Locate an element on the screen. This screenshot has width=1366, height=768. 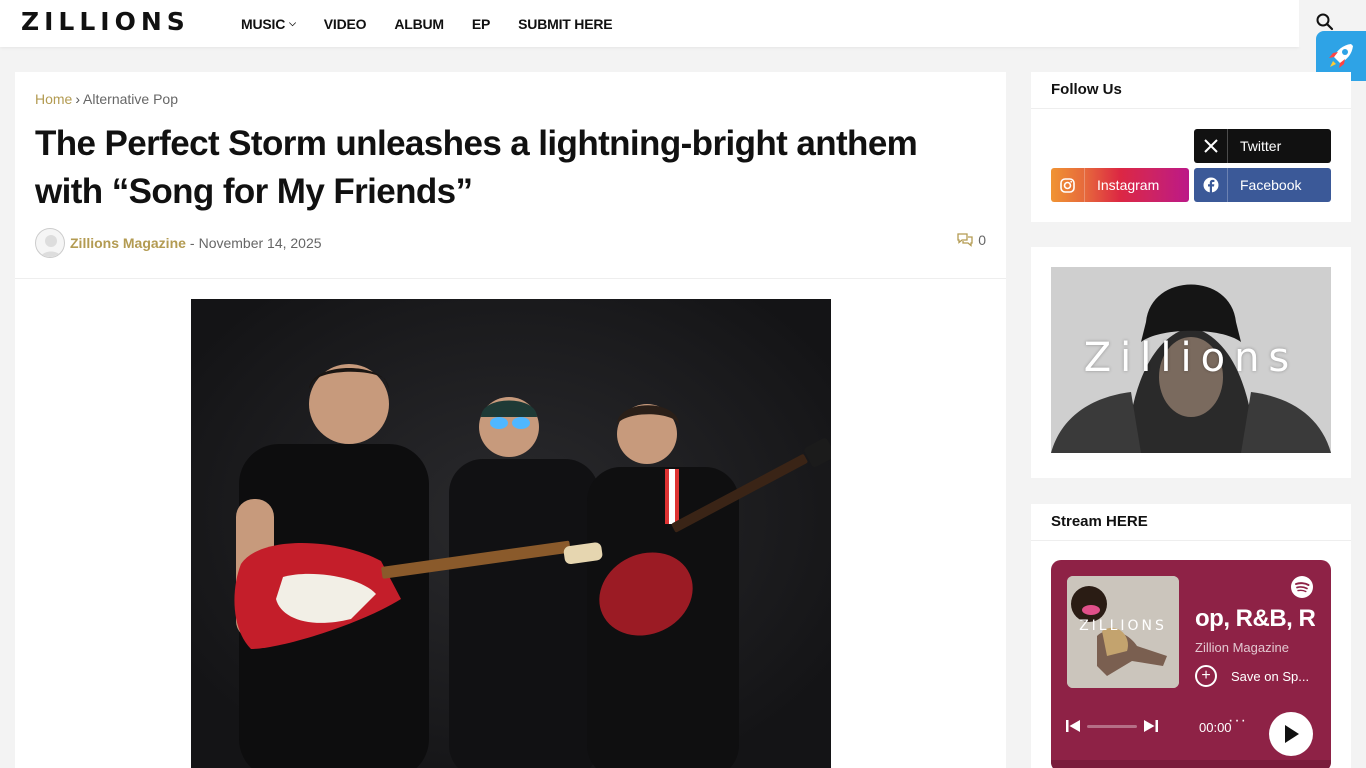
user-icon is located at coordinates (51, 246).